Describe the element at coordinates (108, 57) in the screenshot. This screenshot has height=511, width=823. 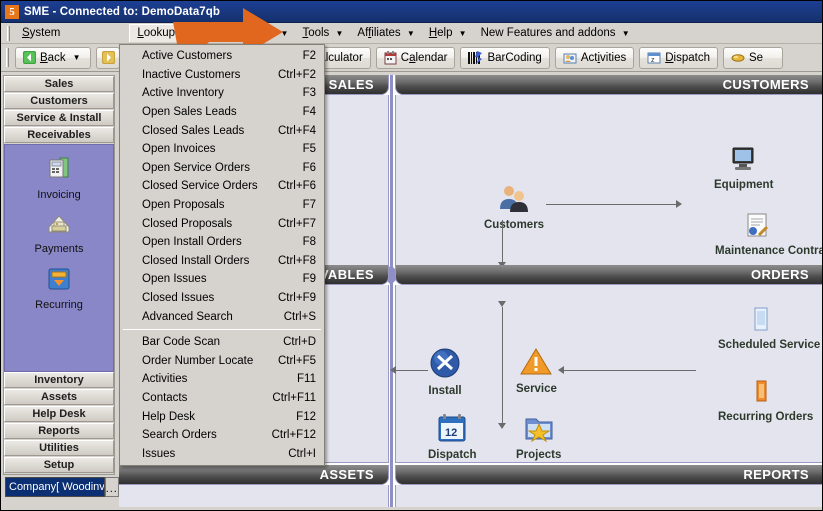
I see `forward-button` at that location.